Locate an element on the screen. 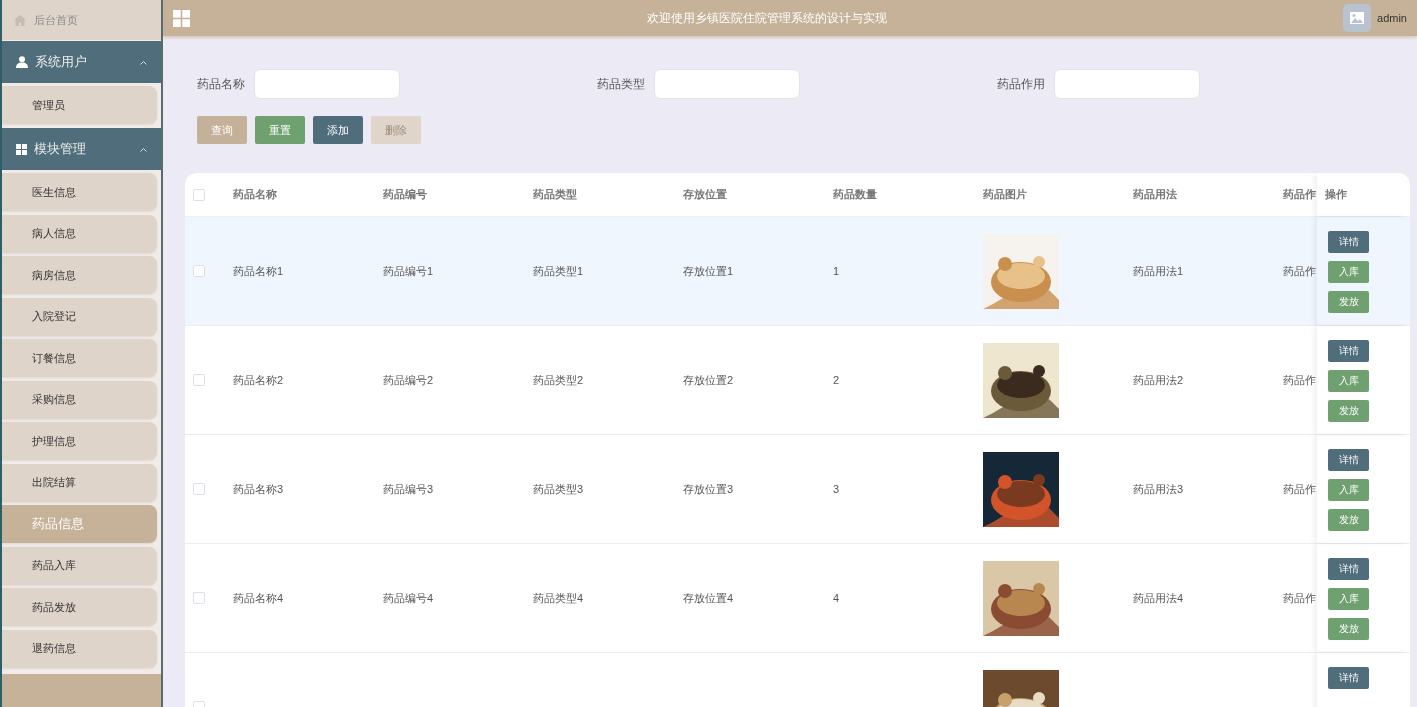 This screenshot has width=1417, height=707. menu-item: 护理信息 is located at coordinates (79, 441).